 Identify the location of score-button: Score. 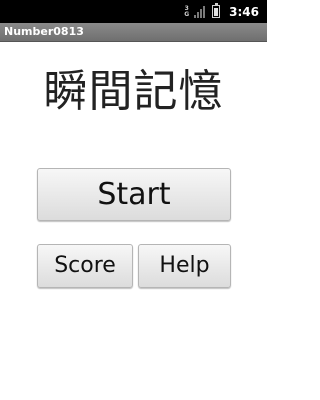
(85, 266).